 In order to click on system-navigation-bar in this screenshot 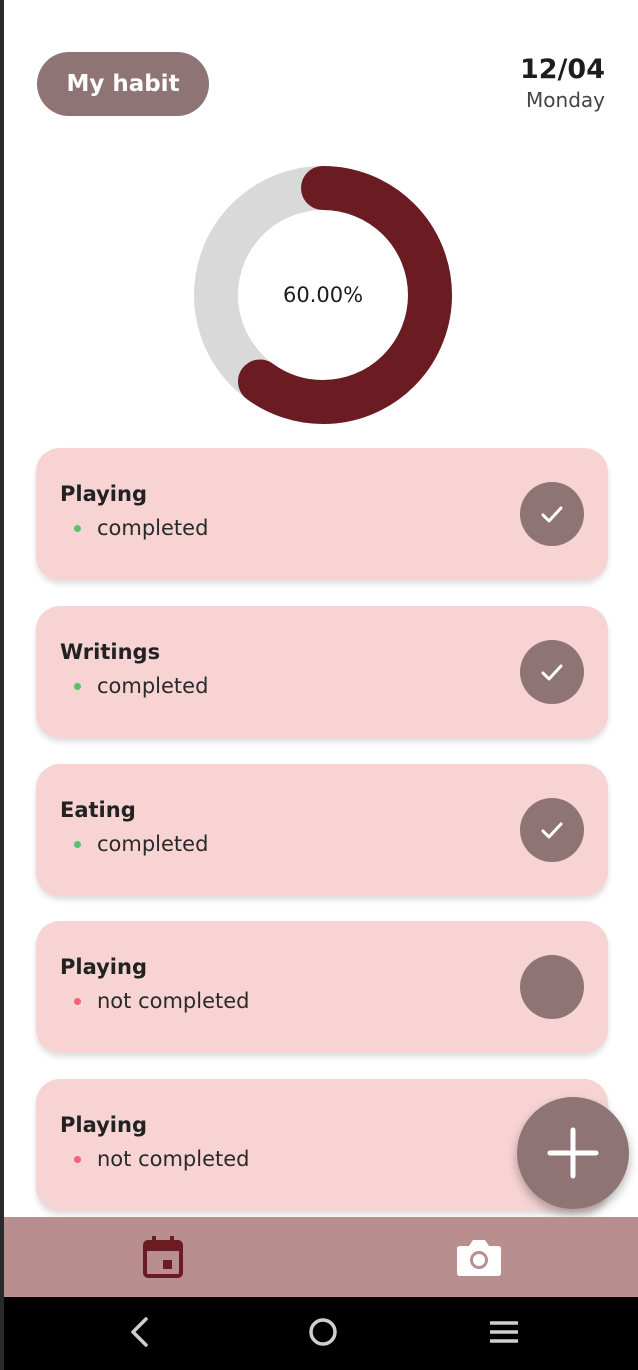, I will do `click(321, 1333)`.